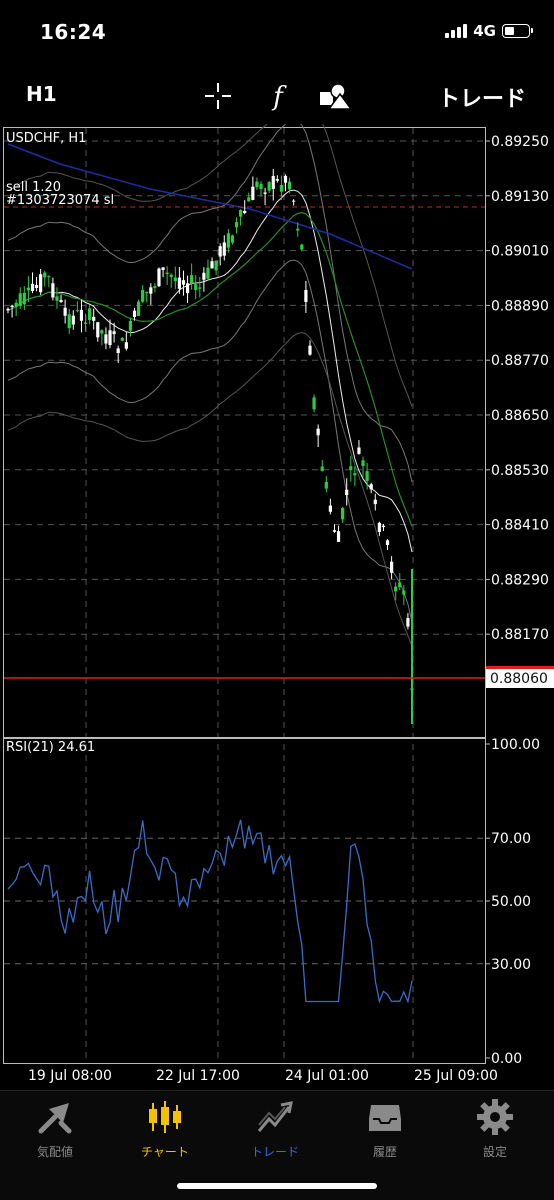  I want to click on trade-icon, so click(275, 1116).